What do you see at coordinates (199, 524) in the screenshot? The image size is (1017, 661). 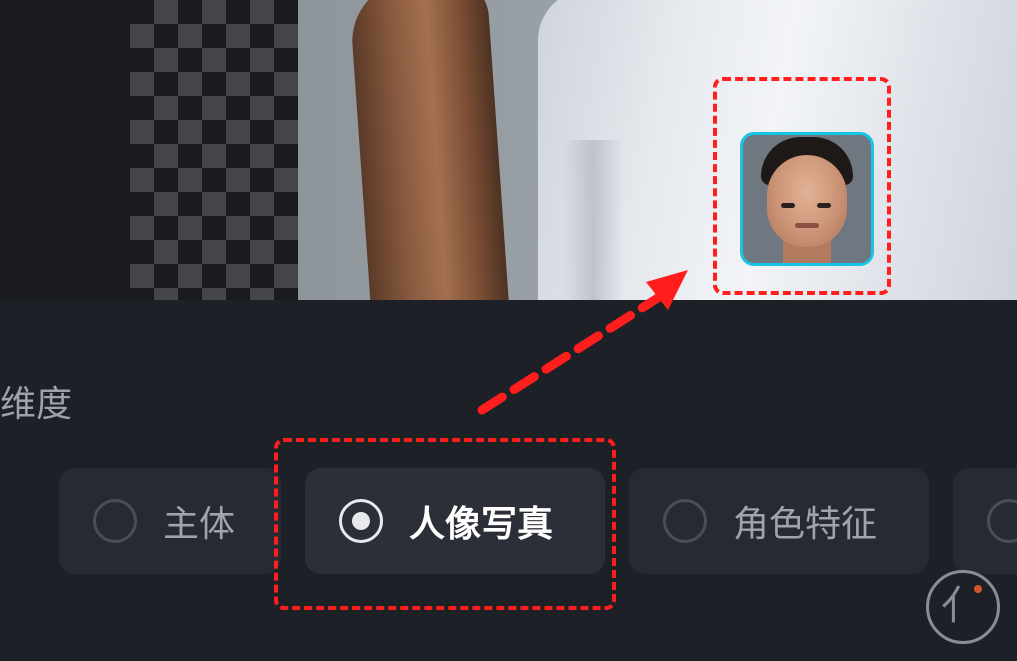 I see `option-label: 主体` at bounding box center [199, 524].